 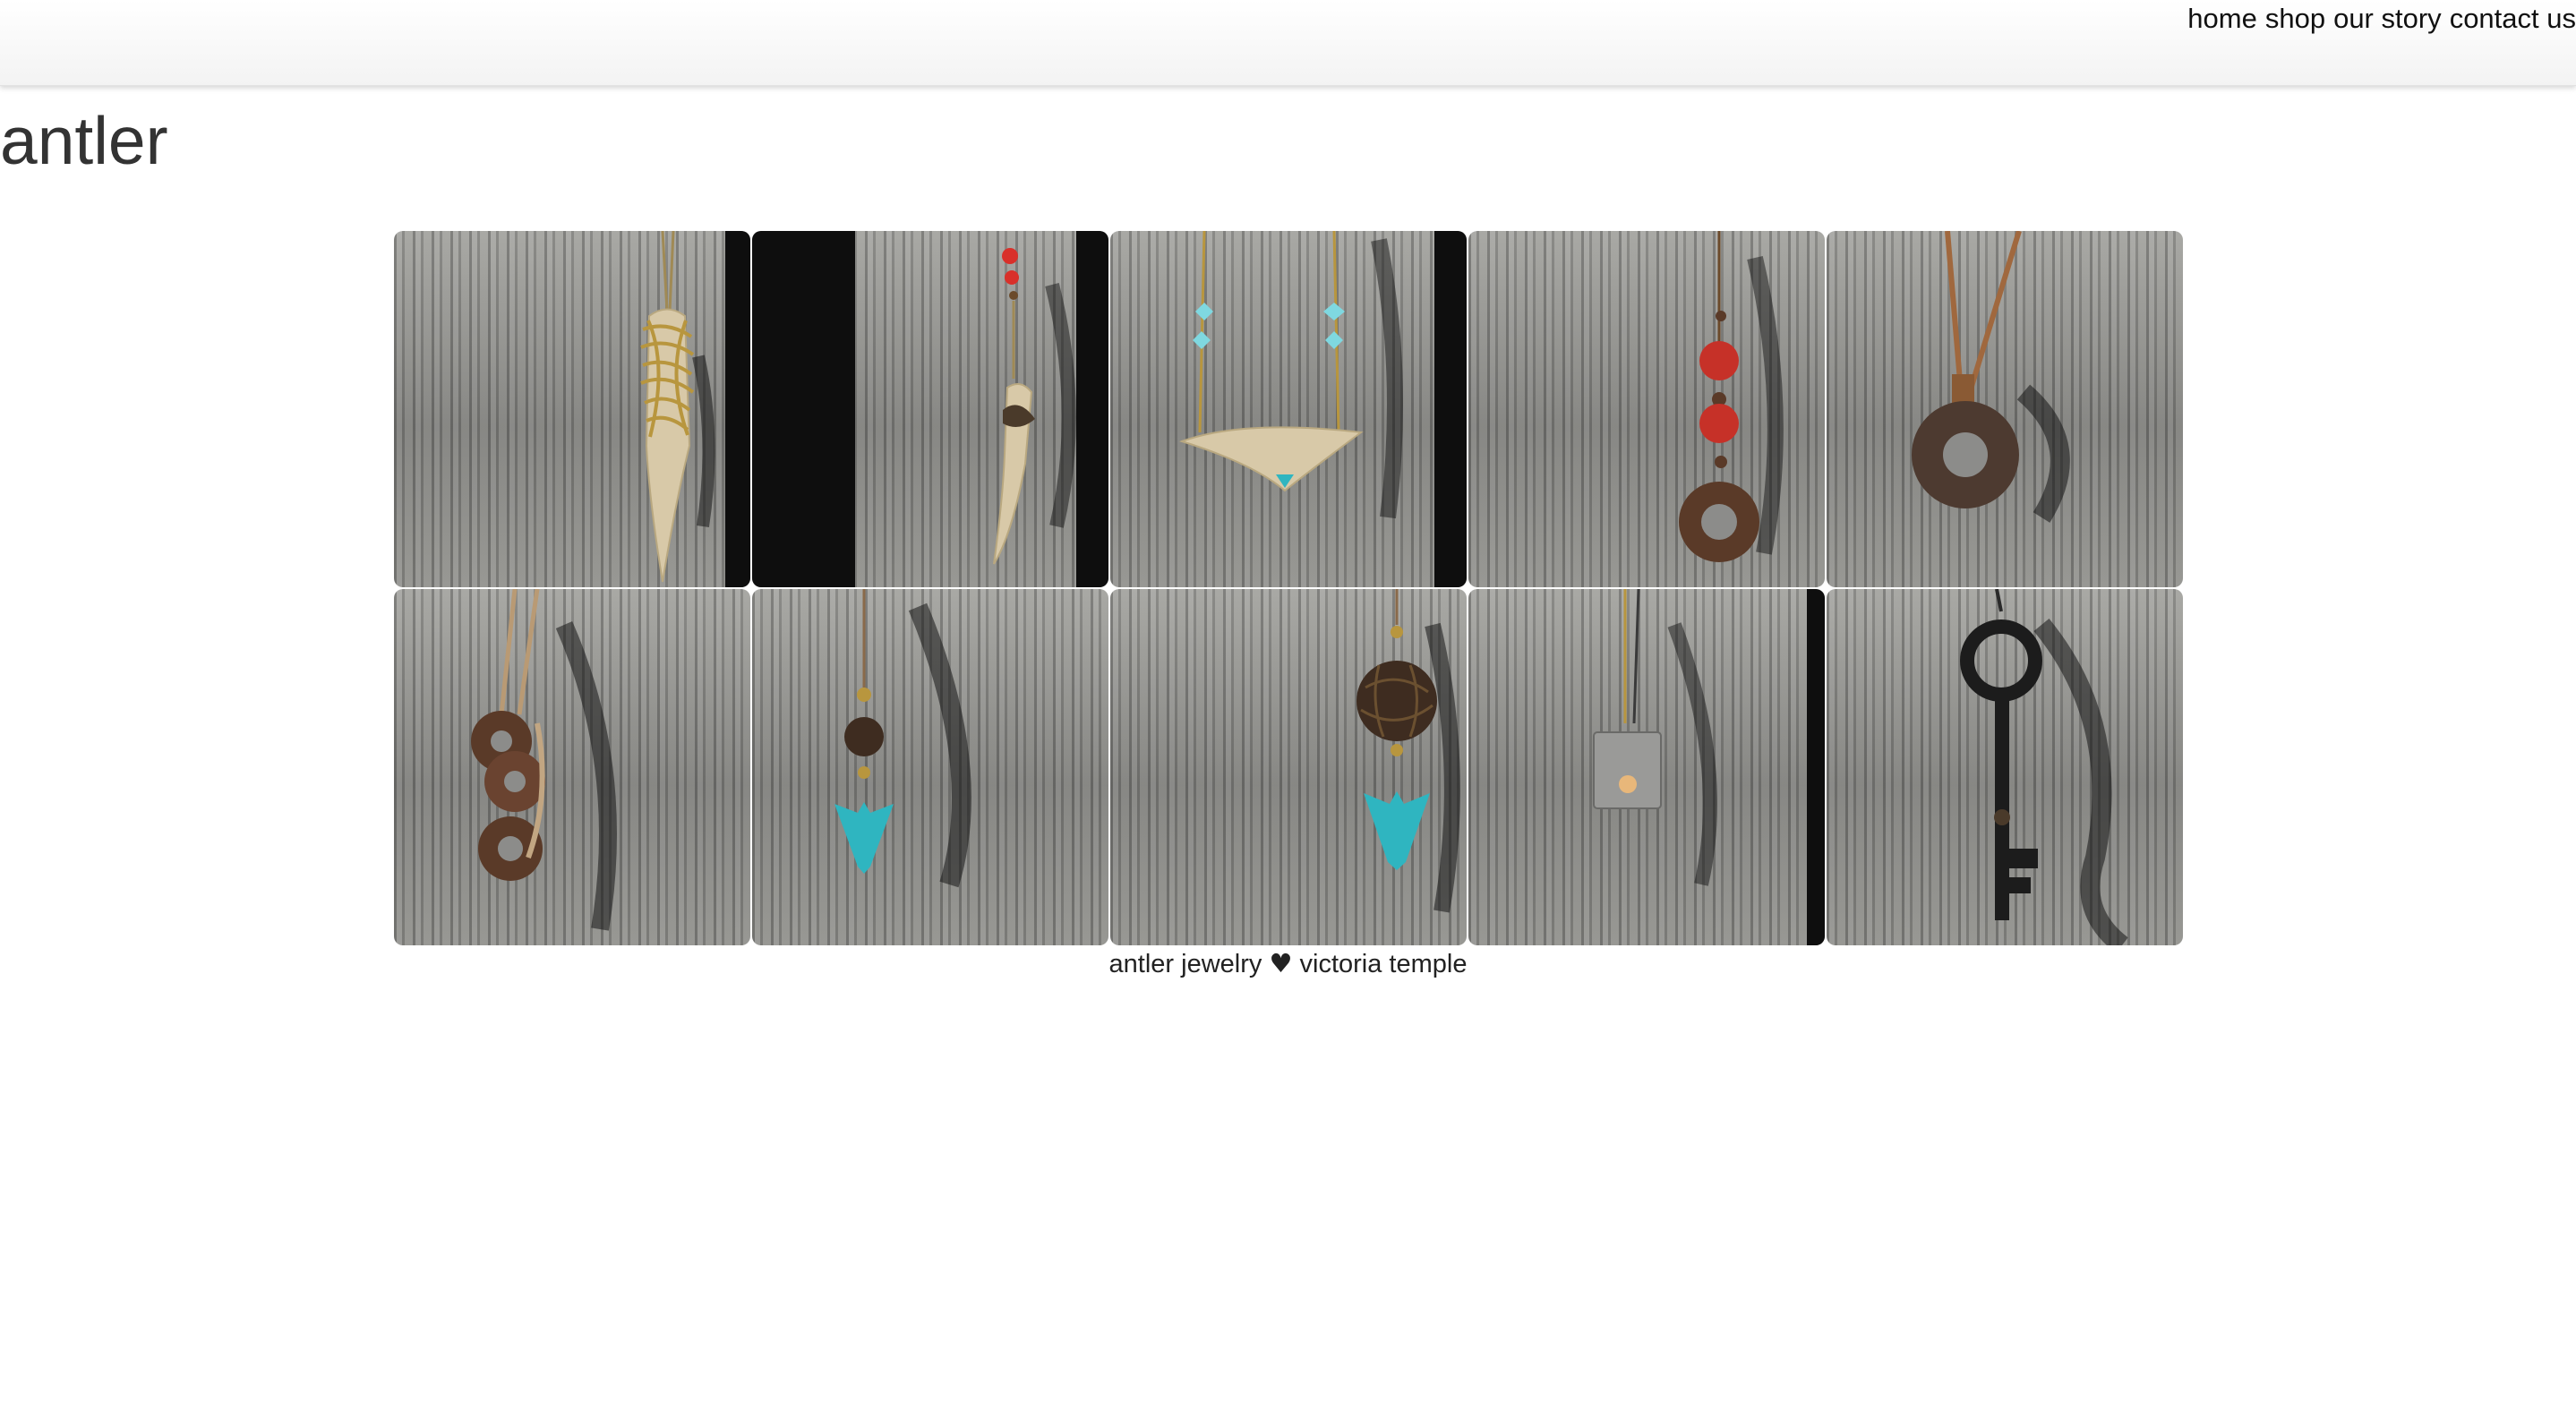 I want to click on leather-cord-washer-pendant-icon, so click(x=1991, y=377).